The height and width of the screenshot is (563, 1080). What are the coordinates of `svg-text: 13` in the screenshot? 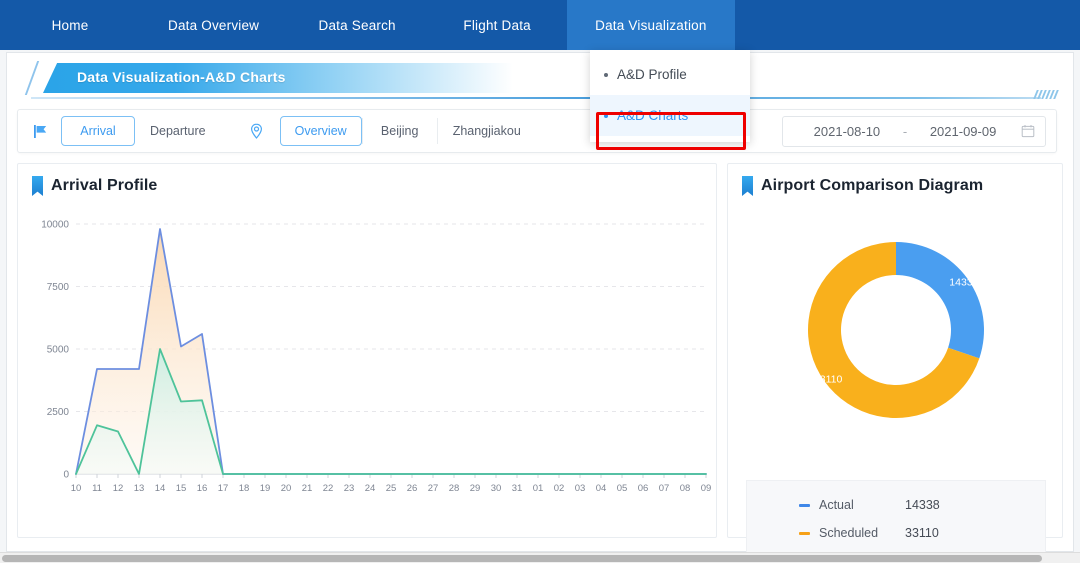 It's located at (139, 488).